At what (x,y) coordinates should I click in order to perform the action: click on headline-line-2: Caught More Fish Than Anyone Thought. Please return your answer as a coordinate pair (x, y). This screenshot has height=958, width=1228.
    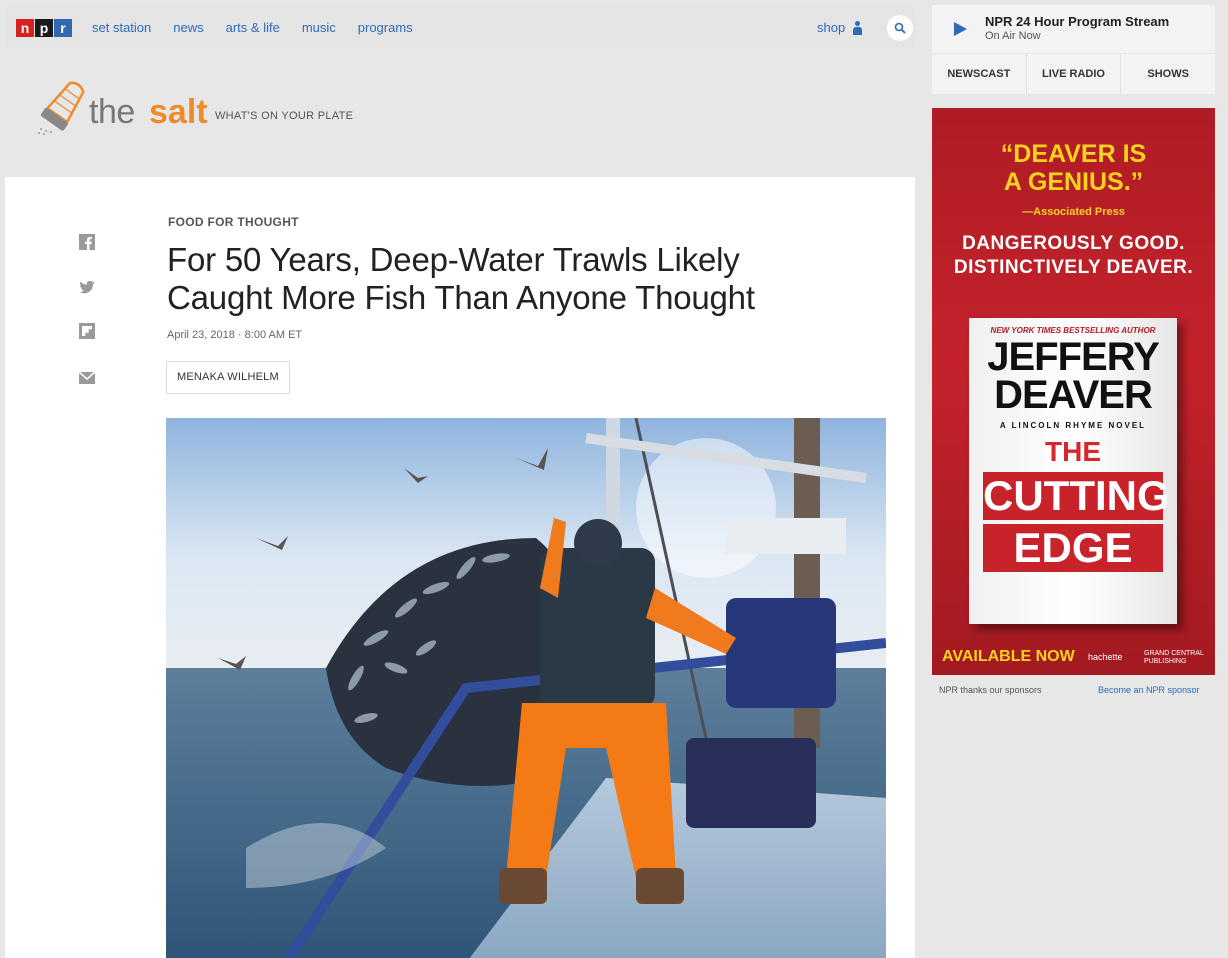
    Looking at the image, I should click on (461, 297).